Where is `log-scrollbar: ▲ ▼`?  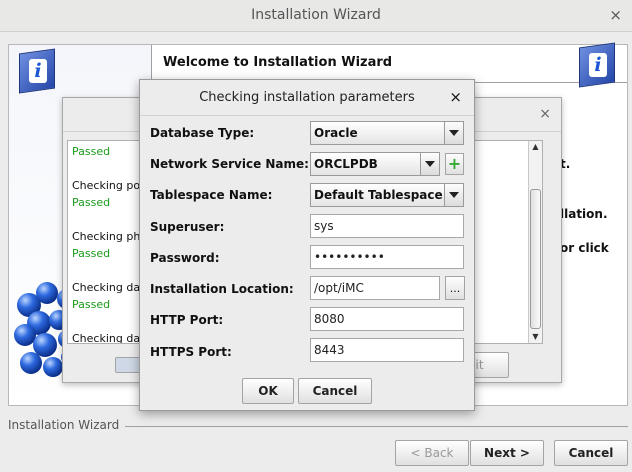 log-scrollbar: ▲ ▼ is located at coordinates (535, 242).